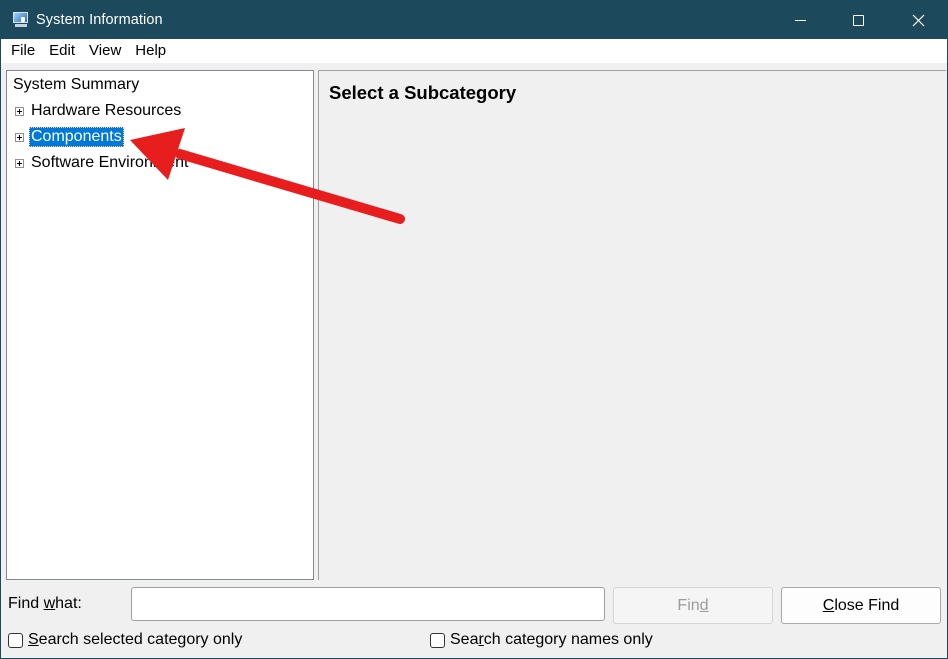 This screenshot has height=659, width=948. I want to click on close-icon, so click(918, 20).